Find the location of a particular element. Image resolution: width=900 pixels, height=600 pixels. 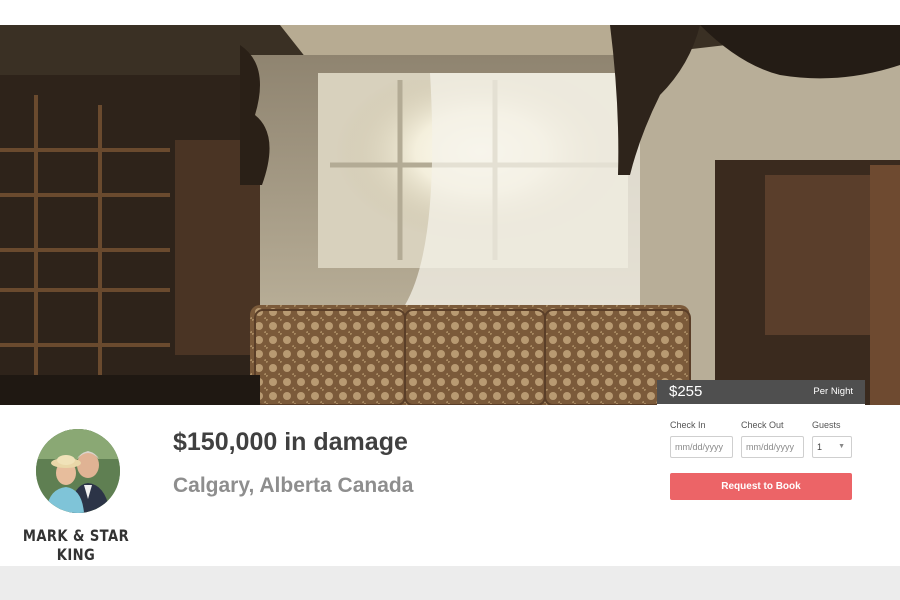

host-couple-photo is located at coordinates (78, 471).